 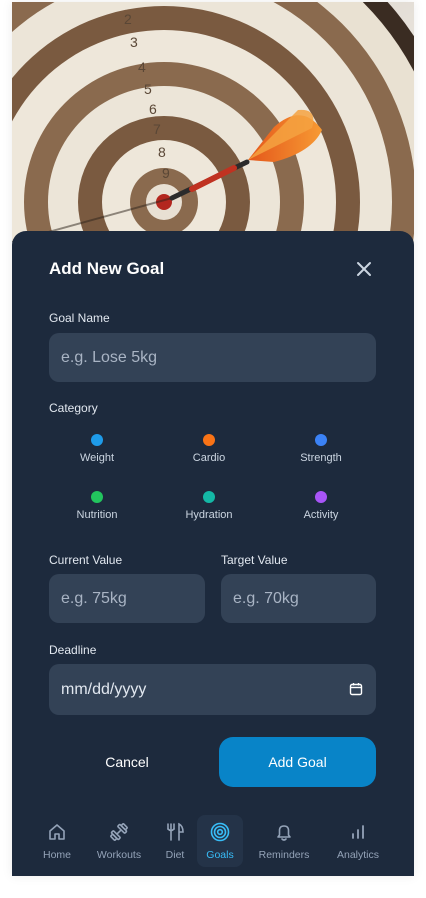 What do you see at coordinates (73, 408) in the screenshot?
I see `category-label: Category` at bounding box center [73, 408].